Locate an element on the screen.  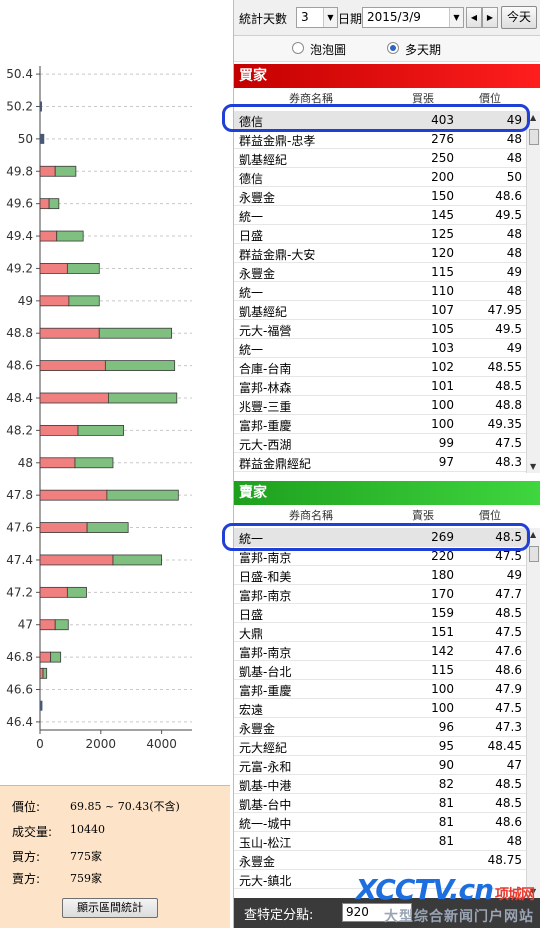
table-row: 富邦-南京 142 47.6 is located at coordinates (380, 651).